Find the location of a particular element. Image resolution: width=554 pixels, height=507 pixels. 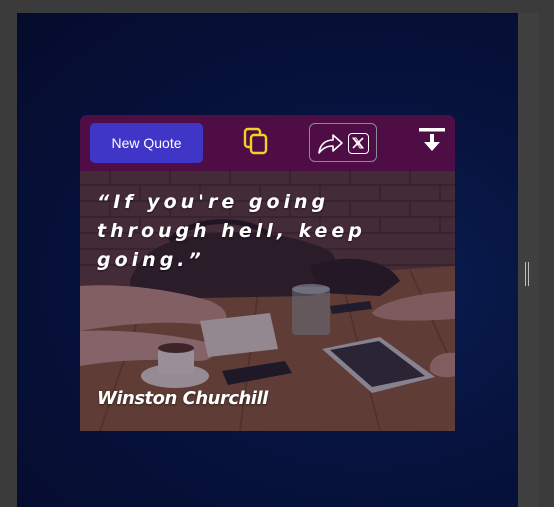

quote-toolbar: New Quote is located at coordinates (267, 143).